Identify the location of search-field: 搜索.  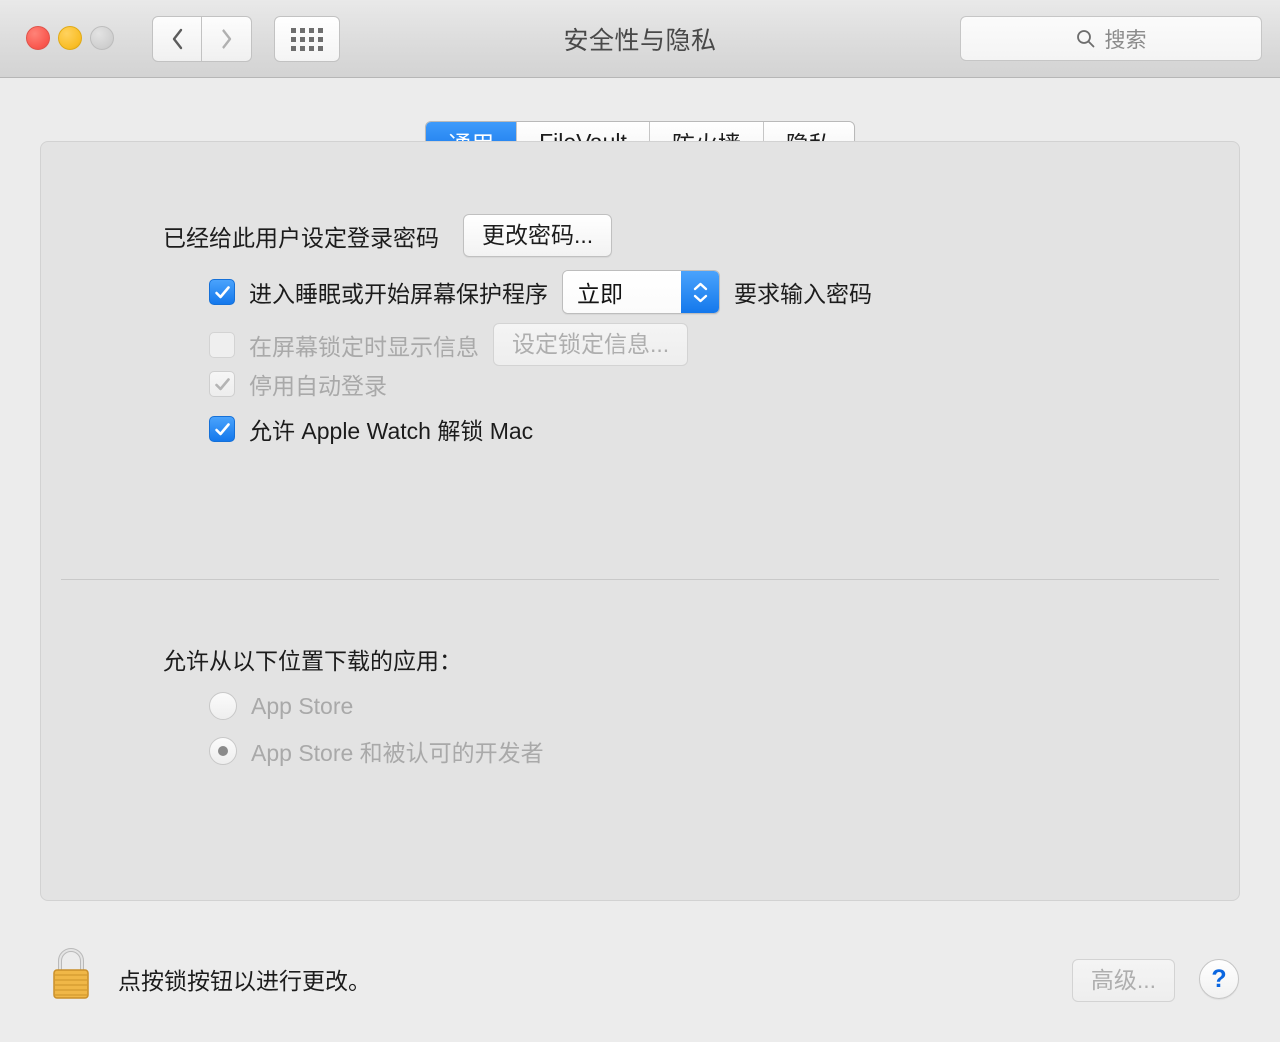
(1111, 38).